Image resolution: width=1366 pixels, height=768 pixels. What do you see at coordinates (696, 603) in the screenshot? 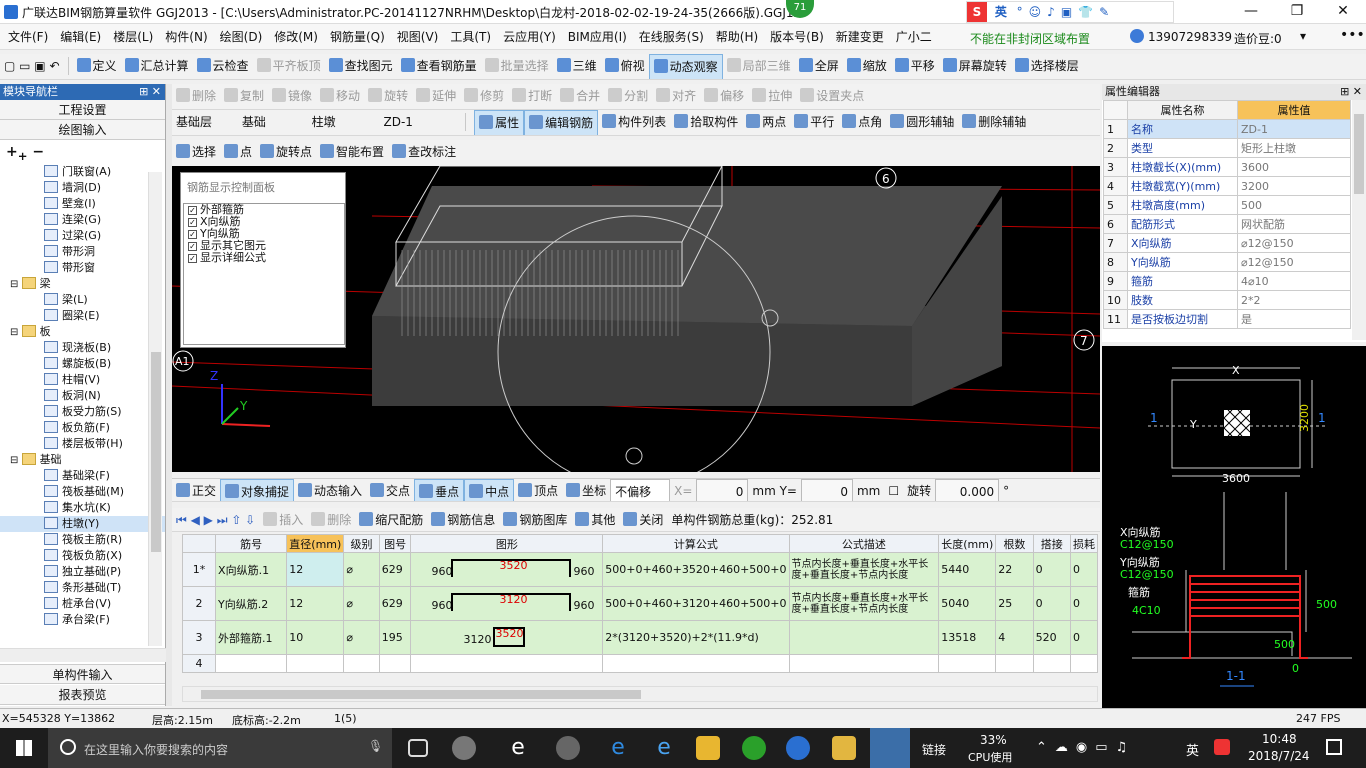
I see `cell-formula: 500+0+460+3120+460+500+0` at bounding box center [696, 603].